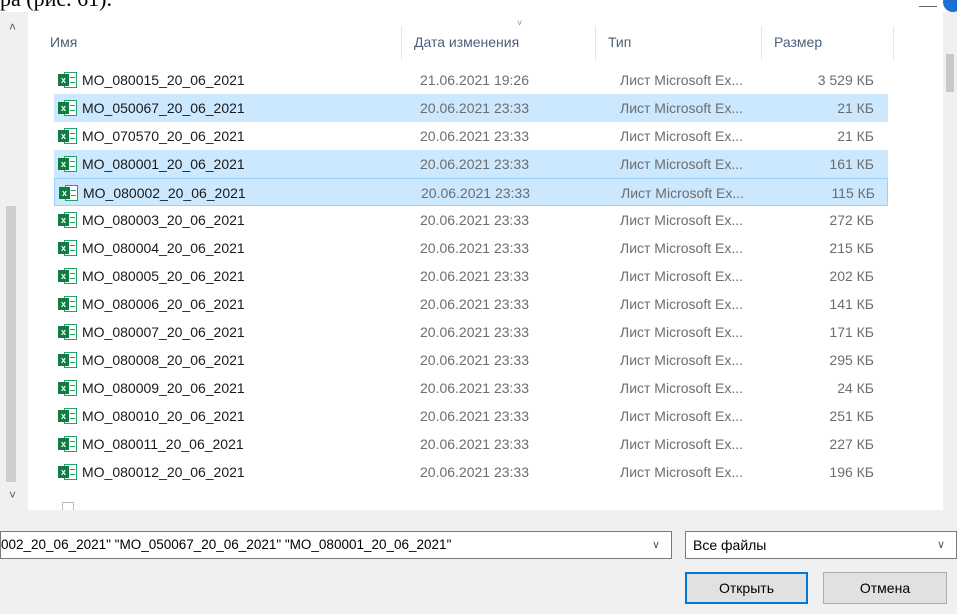 The height and width of the screenshot is (614, 957). What do you see at coordinates (163, 164) in the screenshot?
I see `file-name-text: MO_080001_20_06_2021` at bounding box center [163, 164].